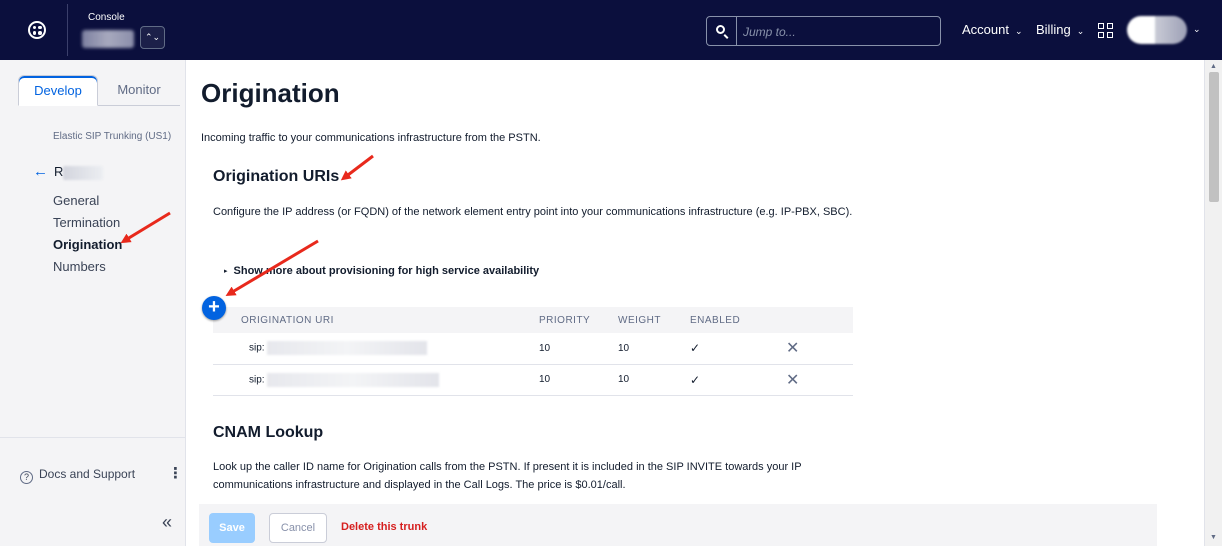 The height and width of the screenshot is (546, 1222). What do you see at coordinates (1214, 137) in the screenshot?
I see `scrollbar-thumb` at bounding box center [1214, 137].